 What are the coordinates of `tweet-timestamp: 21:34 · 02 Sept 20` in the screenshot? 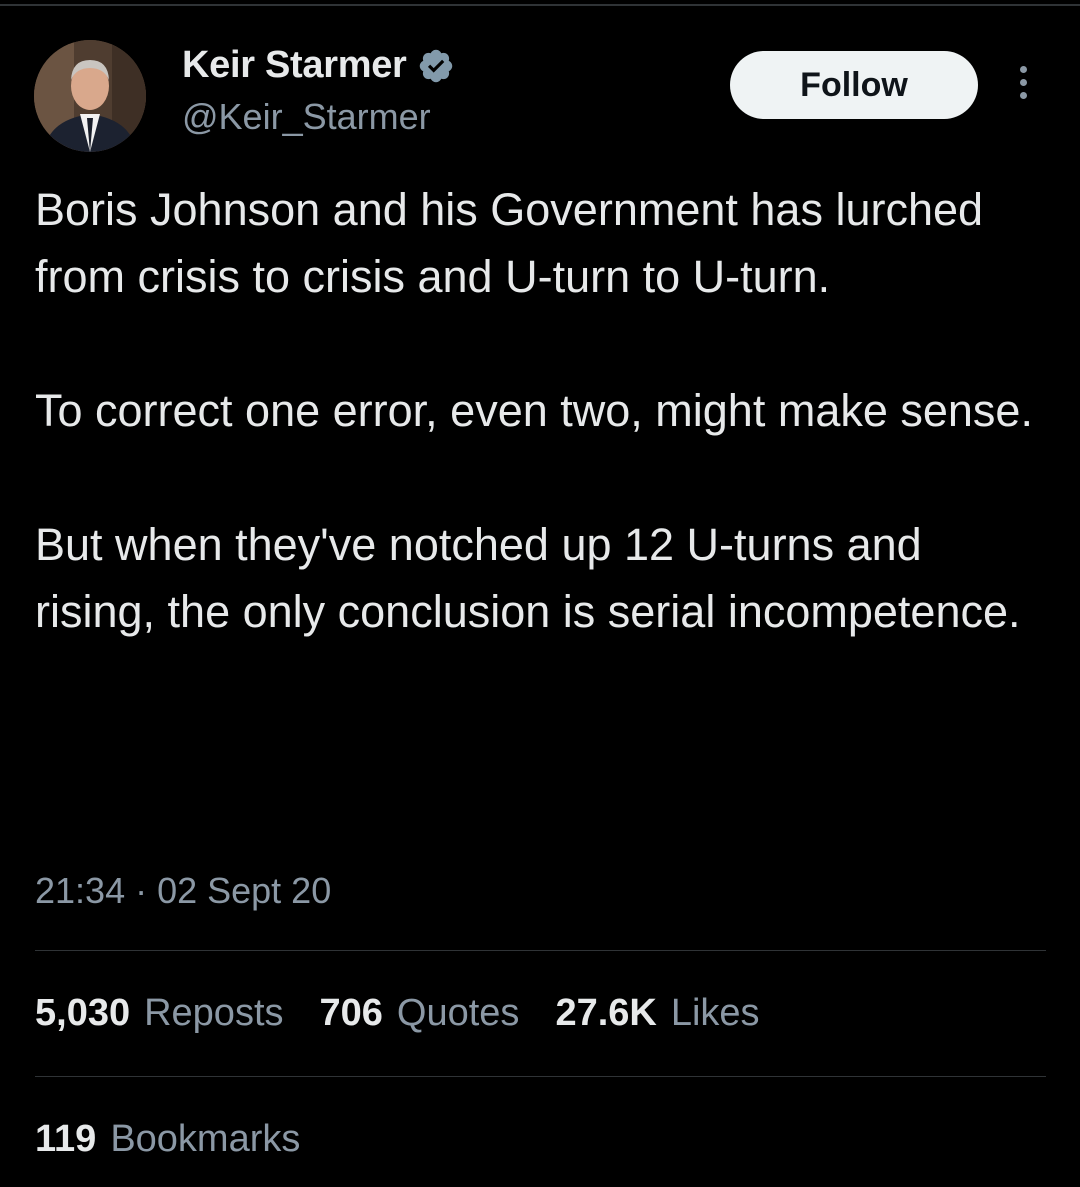 It's located at (183, 891).